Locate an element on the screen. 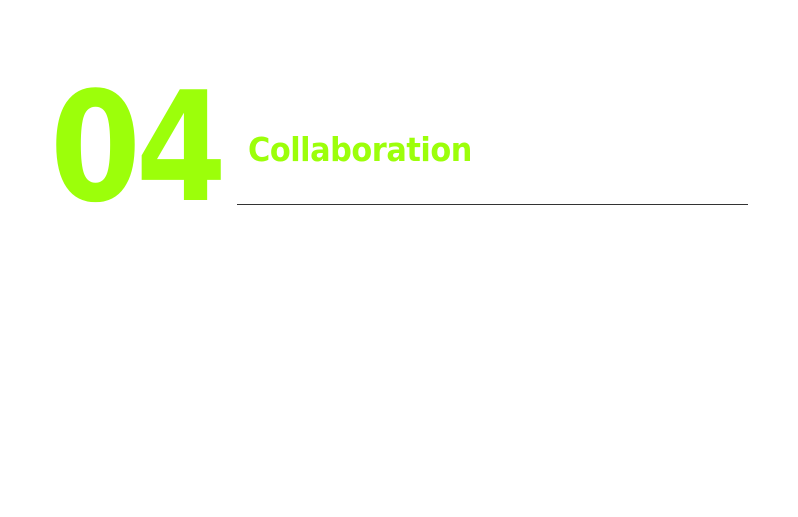 The width and height of the screenshot is (798, 517). section-number: 04 is located at coordinates (138, 147).